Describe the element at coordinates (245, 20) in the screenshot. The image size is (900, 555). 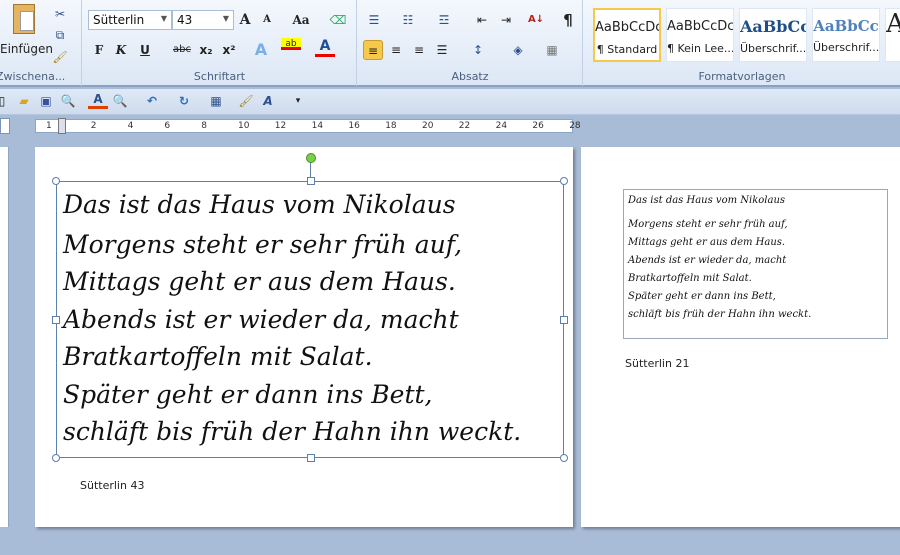
I see `grow-font-button: A` at that location.